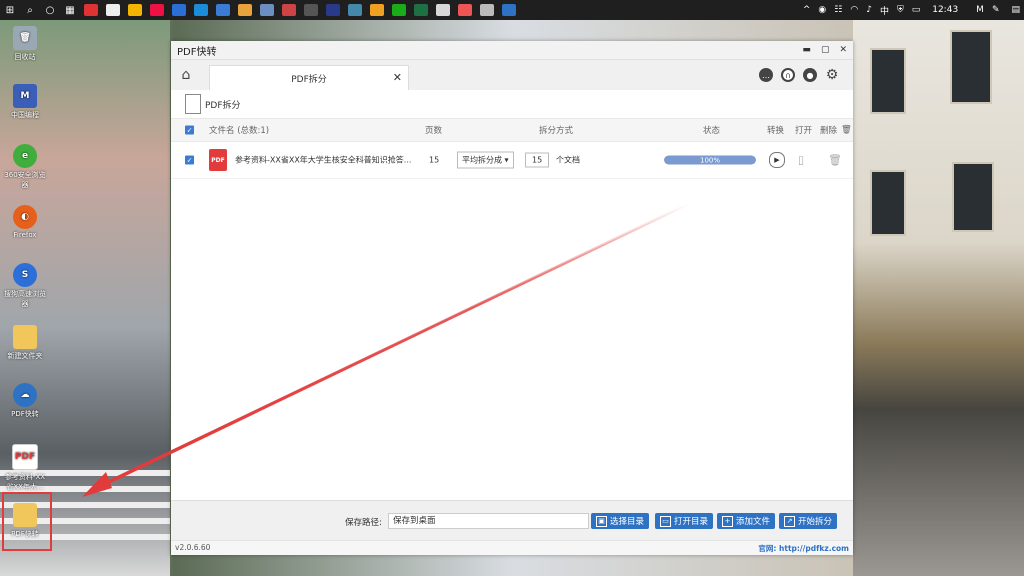  What do you see at coordinates (854, 10) in the screenshot?
I see `wifi-icon: ◠` at bounding box center [854, 10].